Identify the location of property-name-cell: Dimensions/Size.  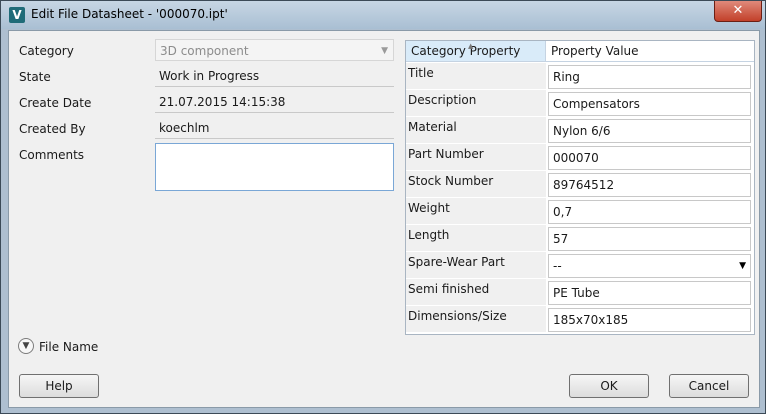
(476, 319).